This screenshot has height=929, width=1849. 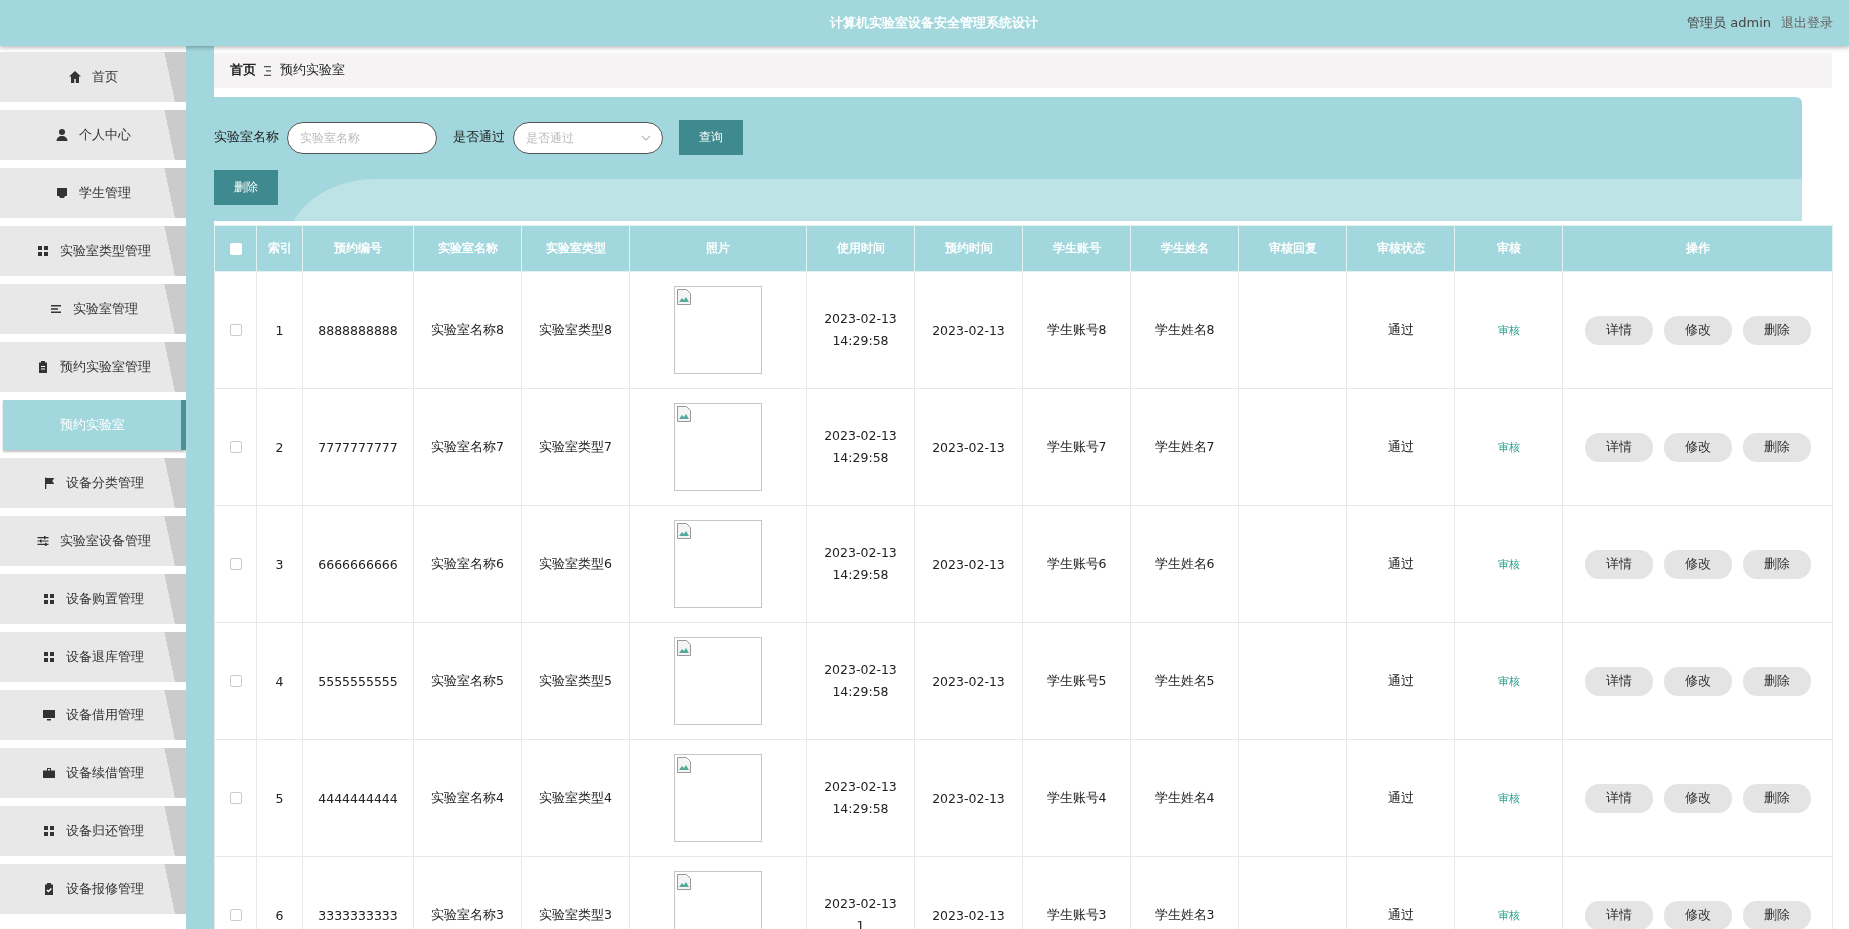 What do you see at coordinates (1184, 446) in the screenshot?
I see `table-cell-text: 学生姓名7` at bounding box center [1184, 446].